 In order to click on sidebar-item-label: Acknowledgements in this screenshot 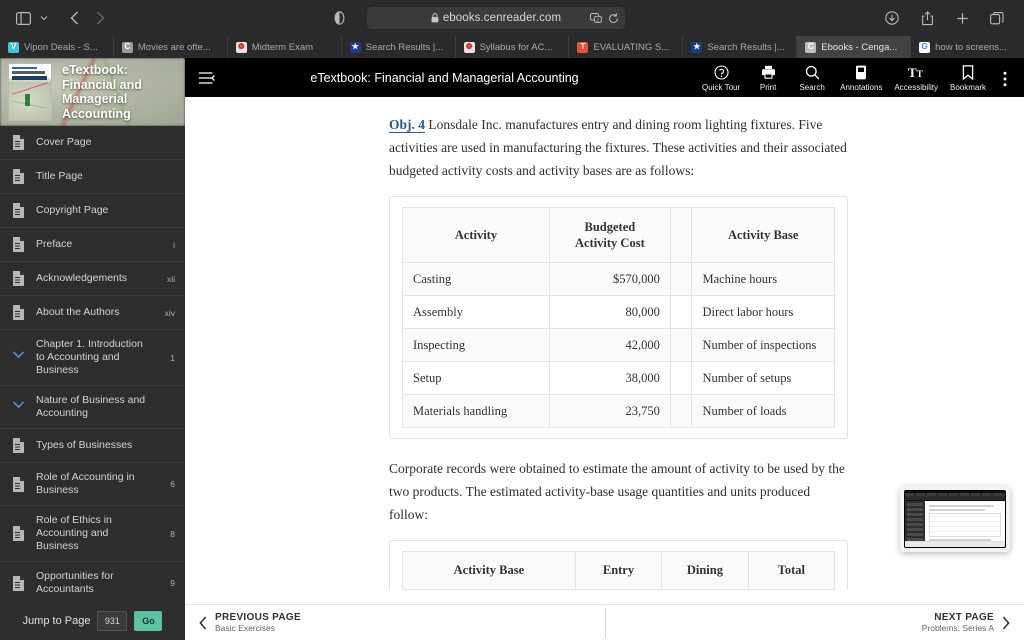, I will do `click(82, 278)`.